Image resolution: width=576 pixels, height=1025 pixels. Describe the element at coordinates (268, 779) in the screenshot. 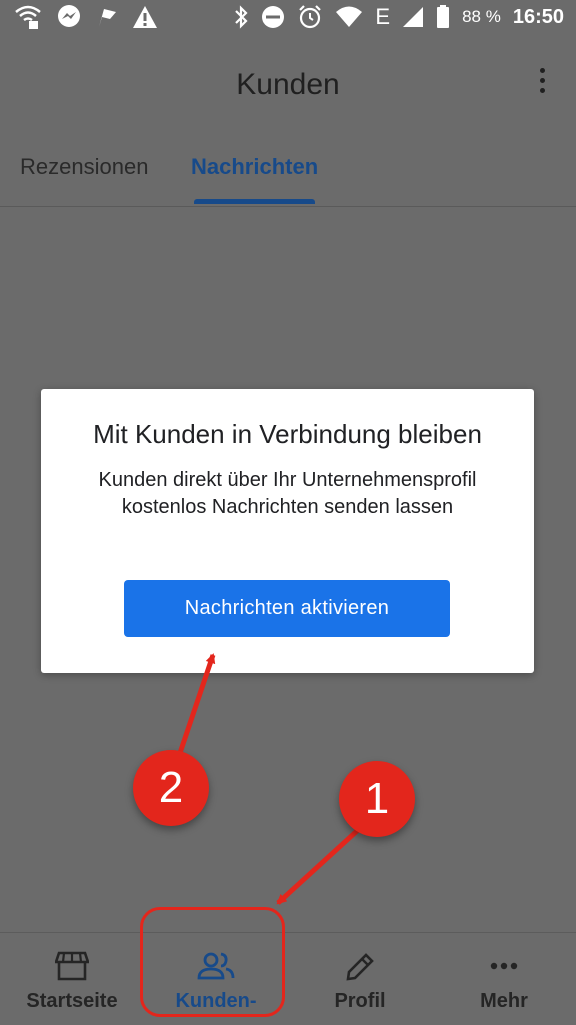

I see `annotation-arrows` at that location.